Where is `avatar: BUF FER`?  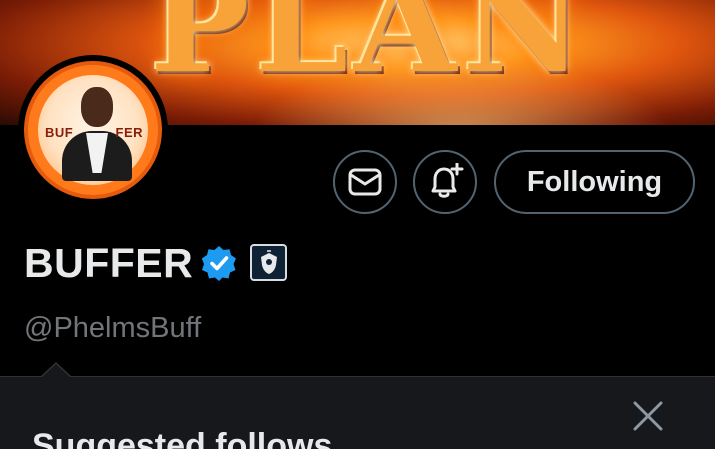
avatar: BUF FER is located at coordinates (93, 130).